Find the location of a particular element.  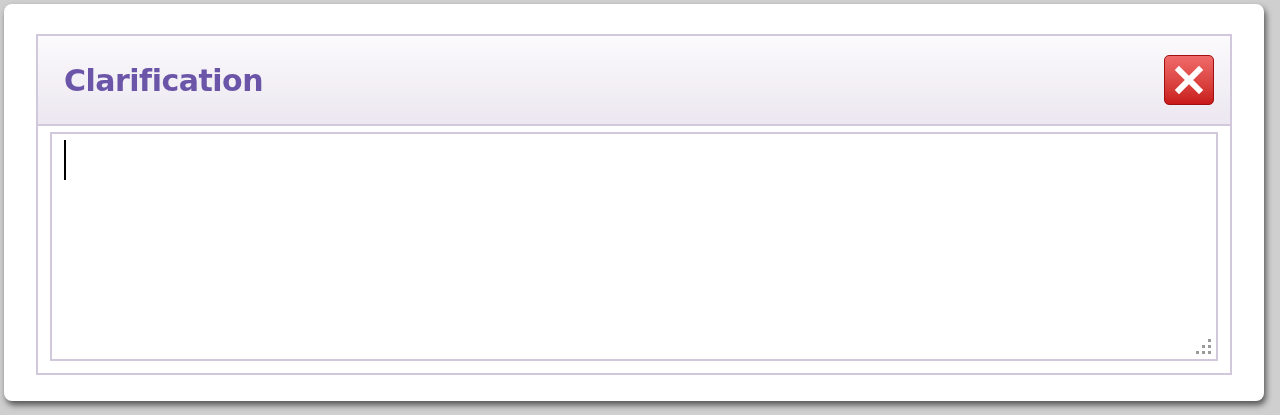

close-icon is located at coordinates (1189, 80).